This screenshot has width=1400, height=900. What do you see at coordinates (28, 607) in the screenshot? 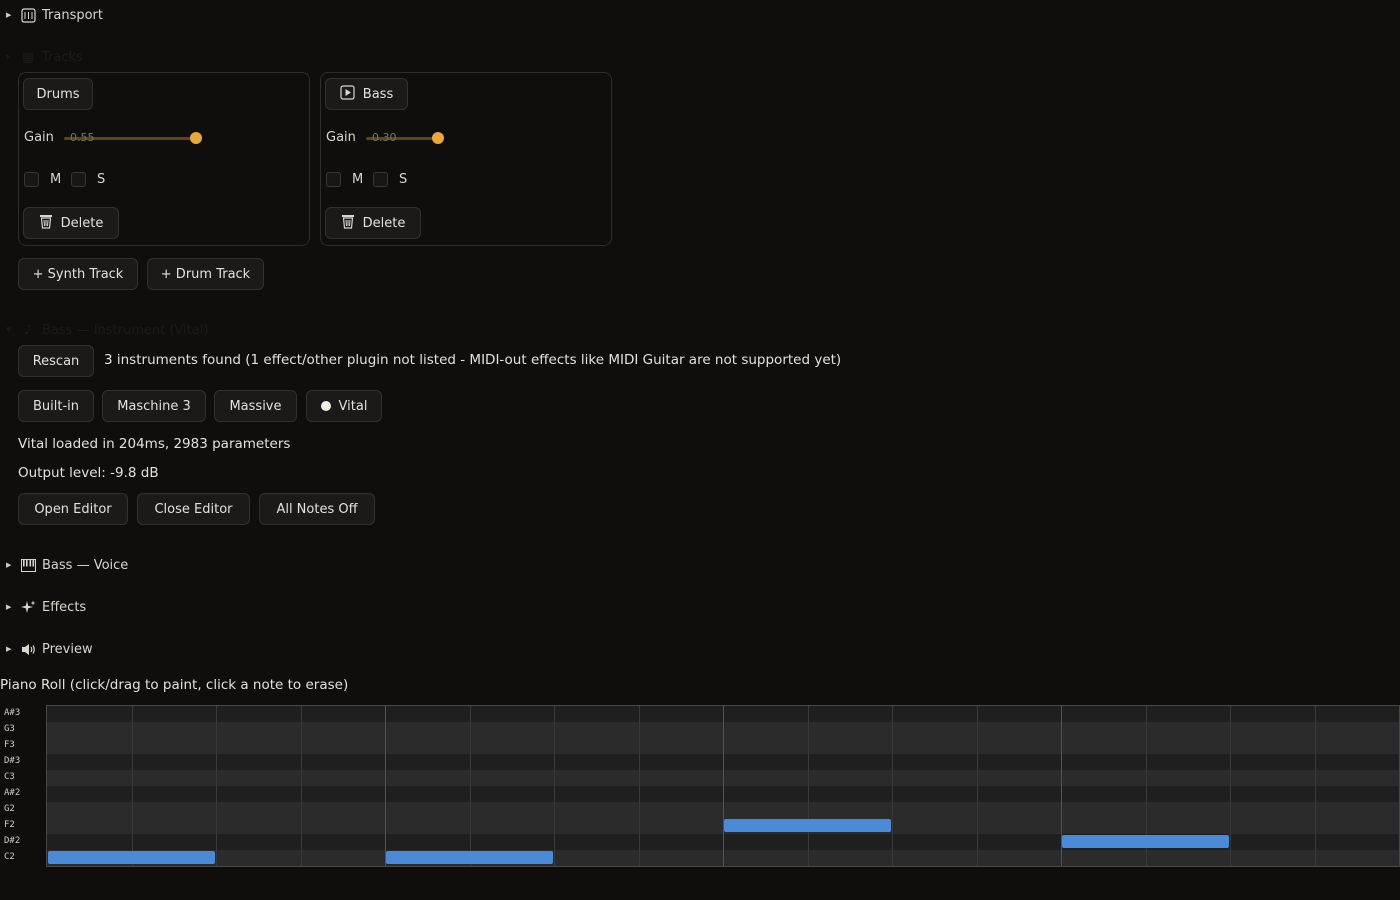
I see `sparkle-icon` at bounding box center [28, 607].